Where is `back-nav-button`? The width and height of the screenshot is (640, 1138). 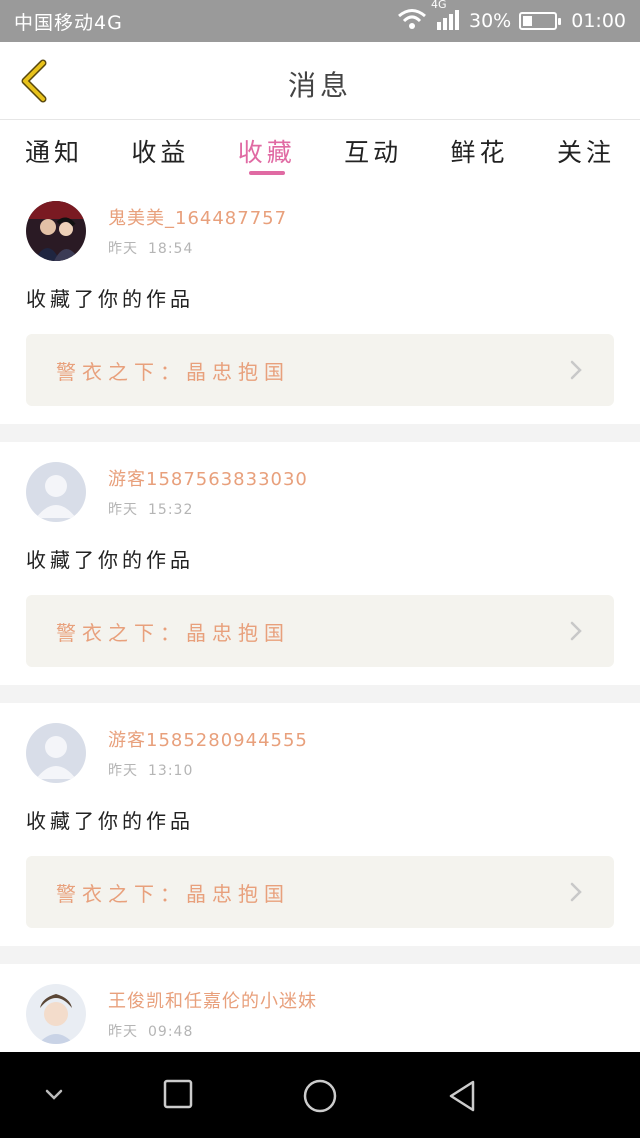
back-nav-button is located at coordinates (462, 1096).